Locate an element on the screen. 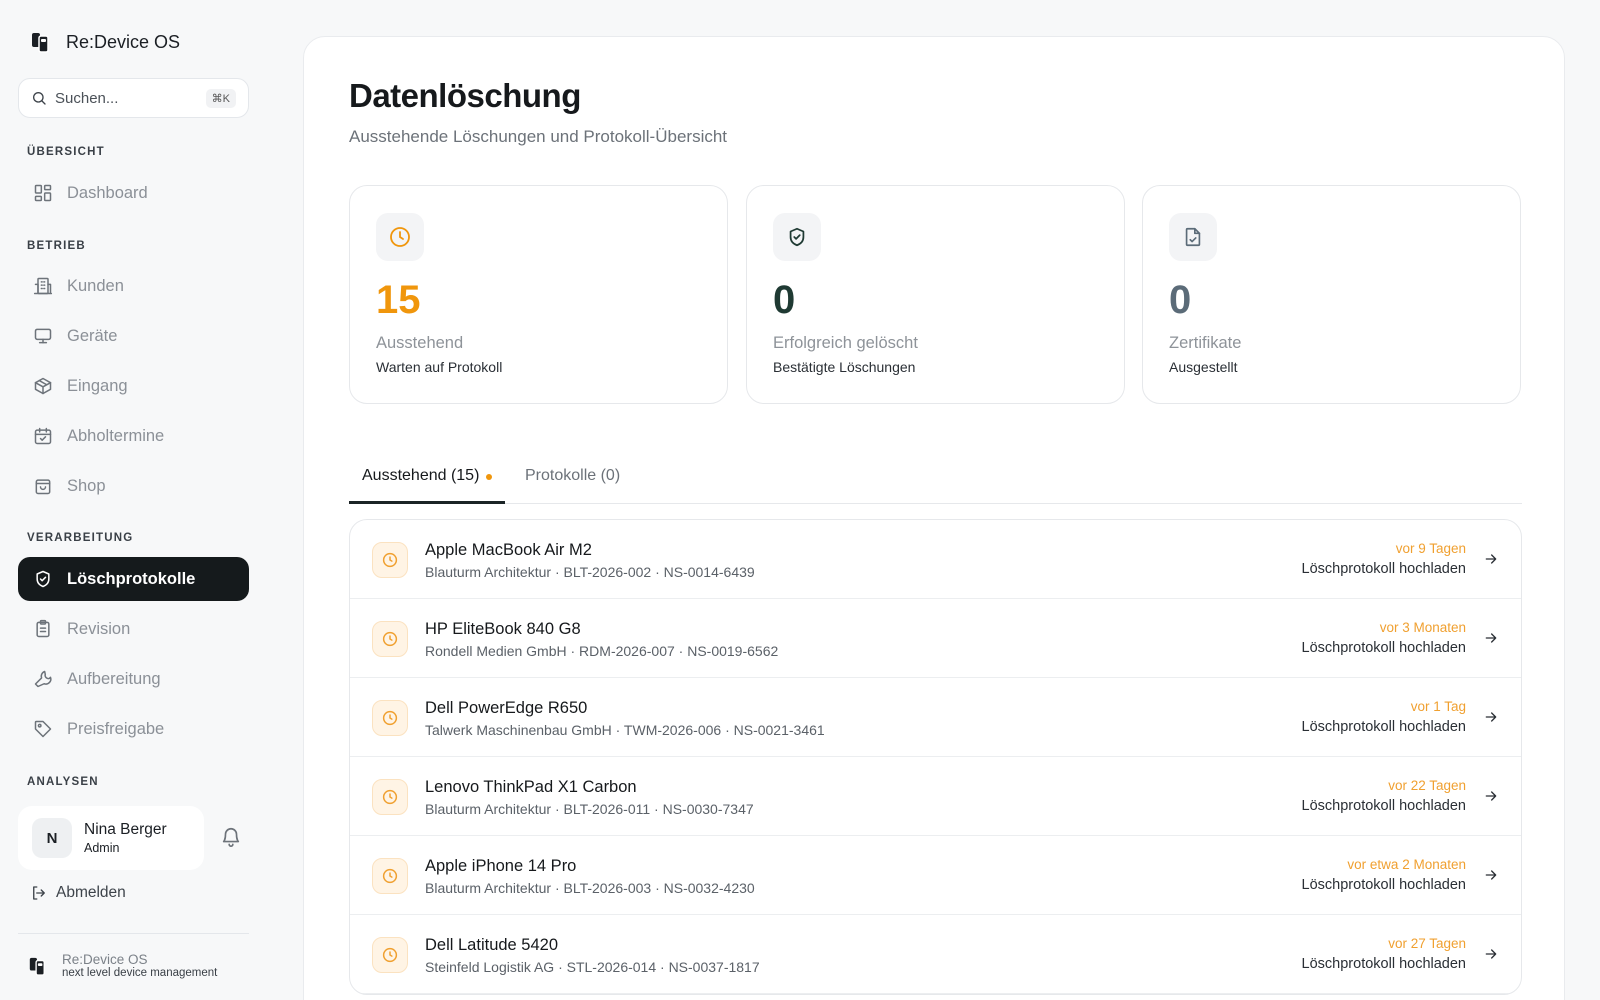 The image size is (1600, 1000). sidebar-item-abholtermine: Abholtermine is located at coordinates (133, 436).